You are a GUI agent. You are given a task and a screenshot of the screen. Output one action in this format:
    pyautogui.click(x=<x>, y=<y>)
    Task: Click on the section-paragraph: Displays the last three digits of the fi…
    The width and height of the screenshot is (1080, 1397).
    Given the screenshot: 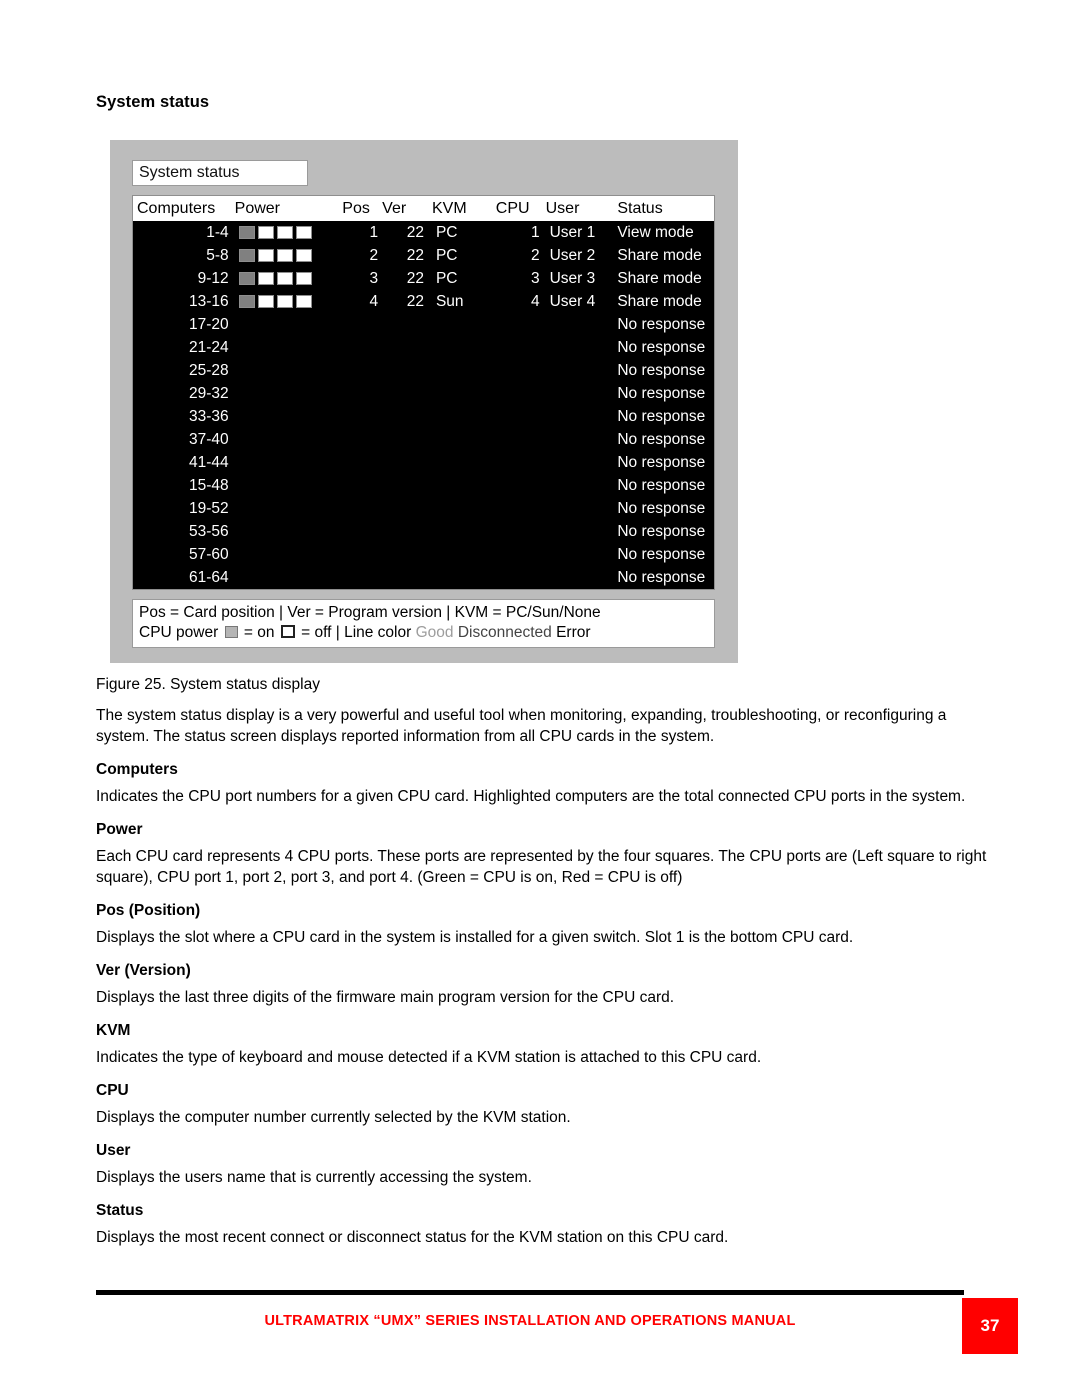 What is the action you would take?
    pyautogui.click(x=385, y=997)
    